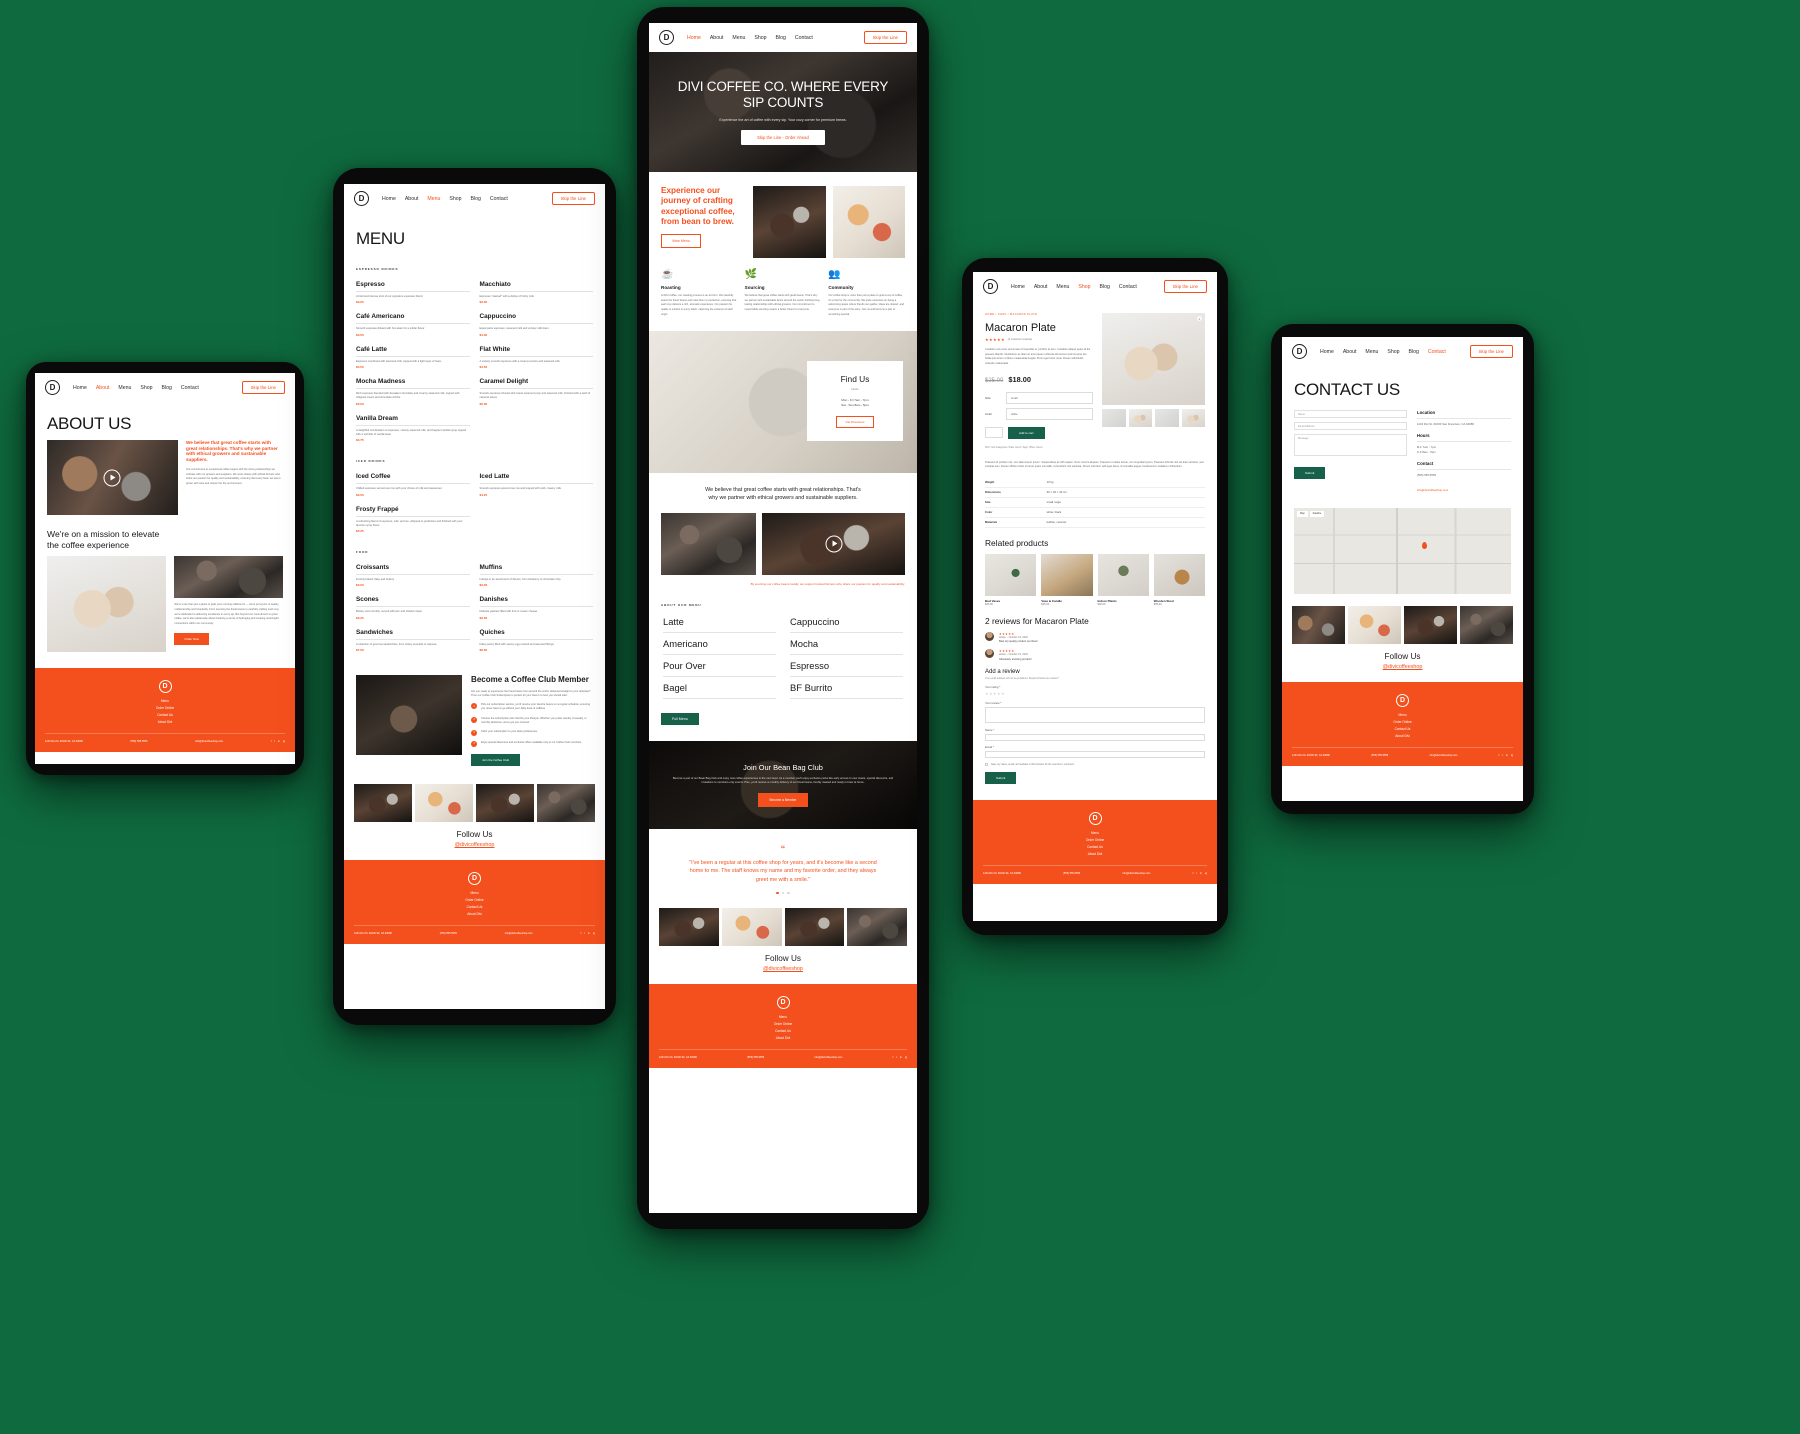 The height and width of the screenshot is (1434, 1800). I want to click on related-product-card: Vase & Candle $35.00, so click(1067, 579).